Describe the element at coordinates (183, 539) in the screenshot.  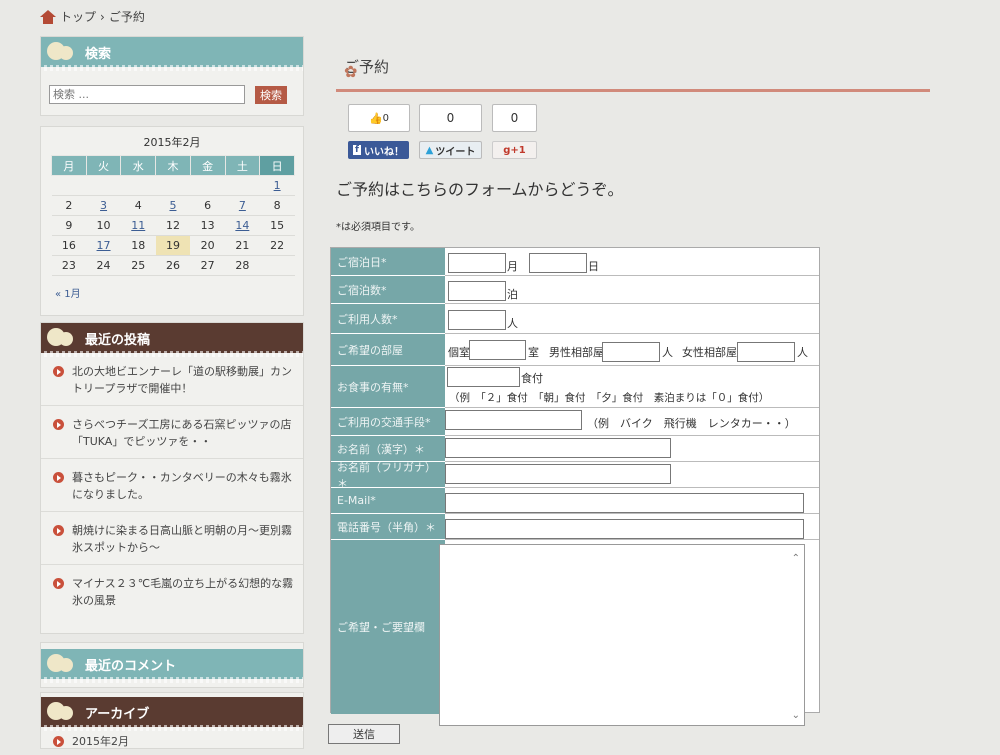
I see `post-link: 朝焼けに染まる日高山脈と明朝の月～更別霧氷スポットから～` at that location.